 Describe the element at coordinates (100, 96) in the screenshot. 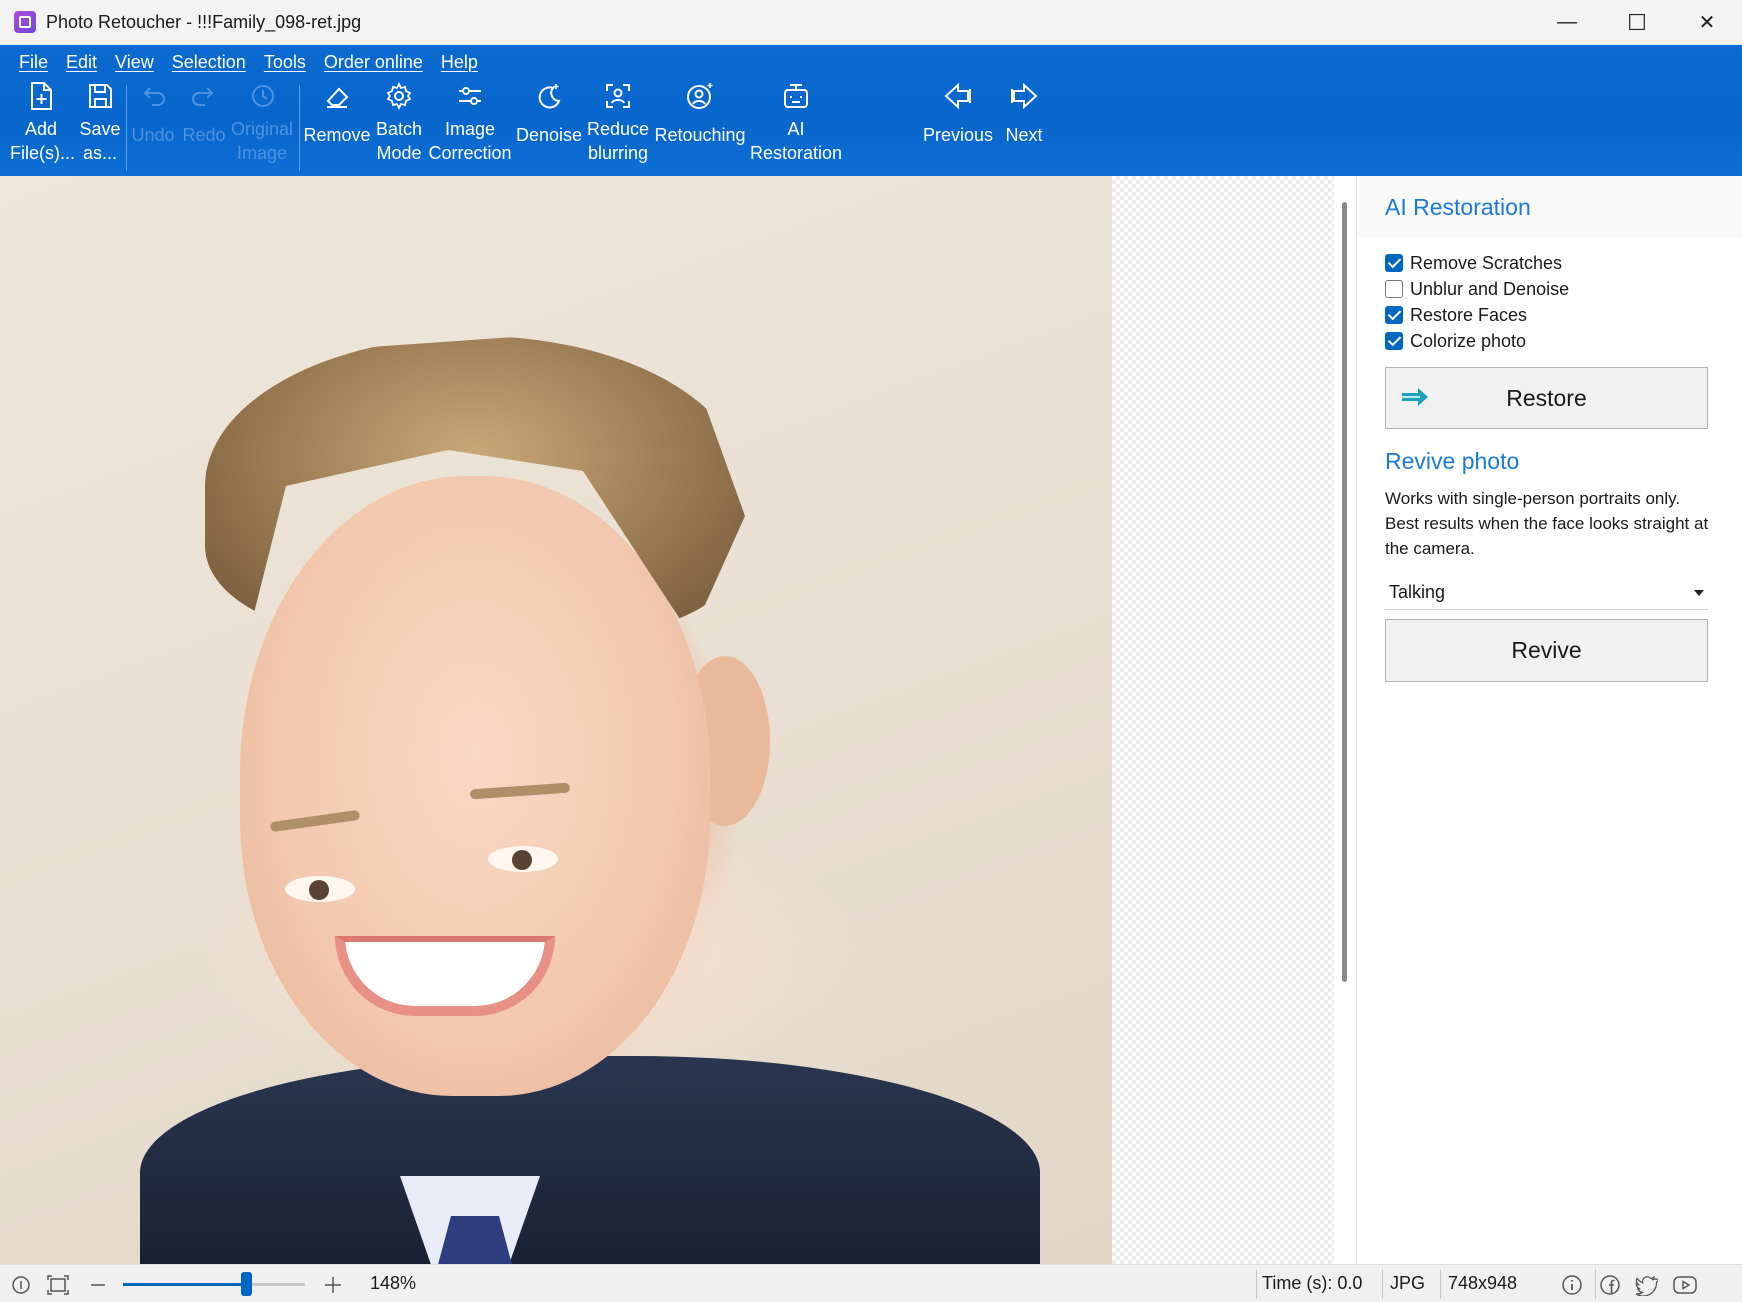

I see `save-icon` at that location.